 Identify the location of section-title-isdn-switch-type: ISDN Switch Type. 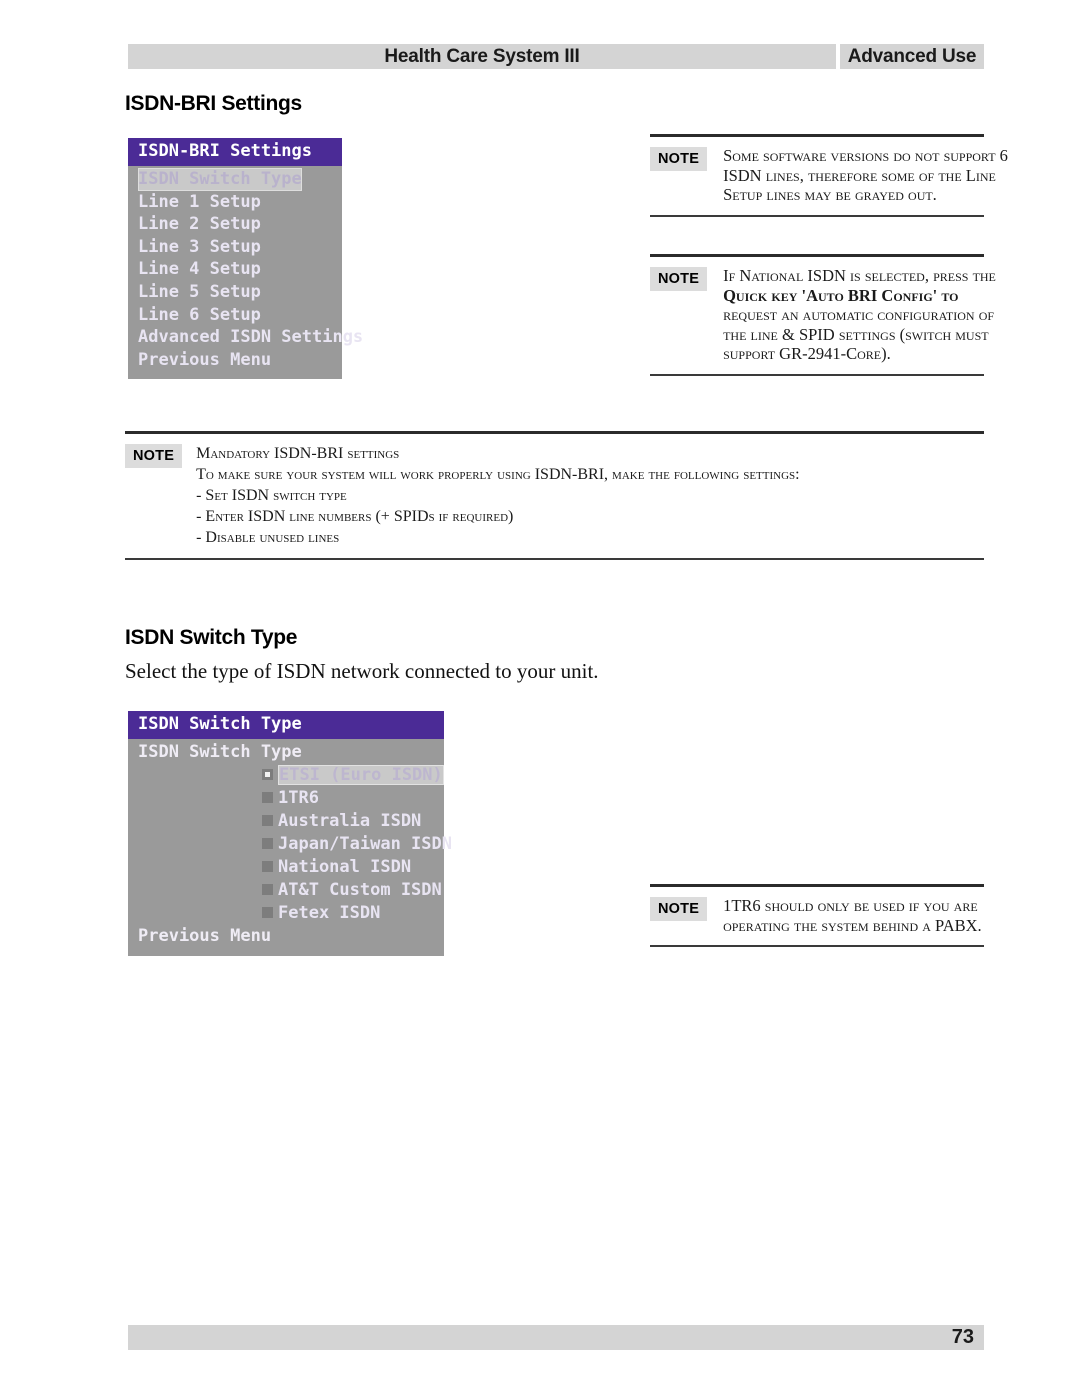
(211, 637).